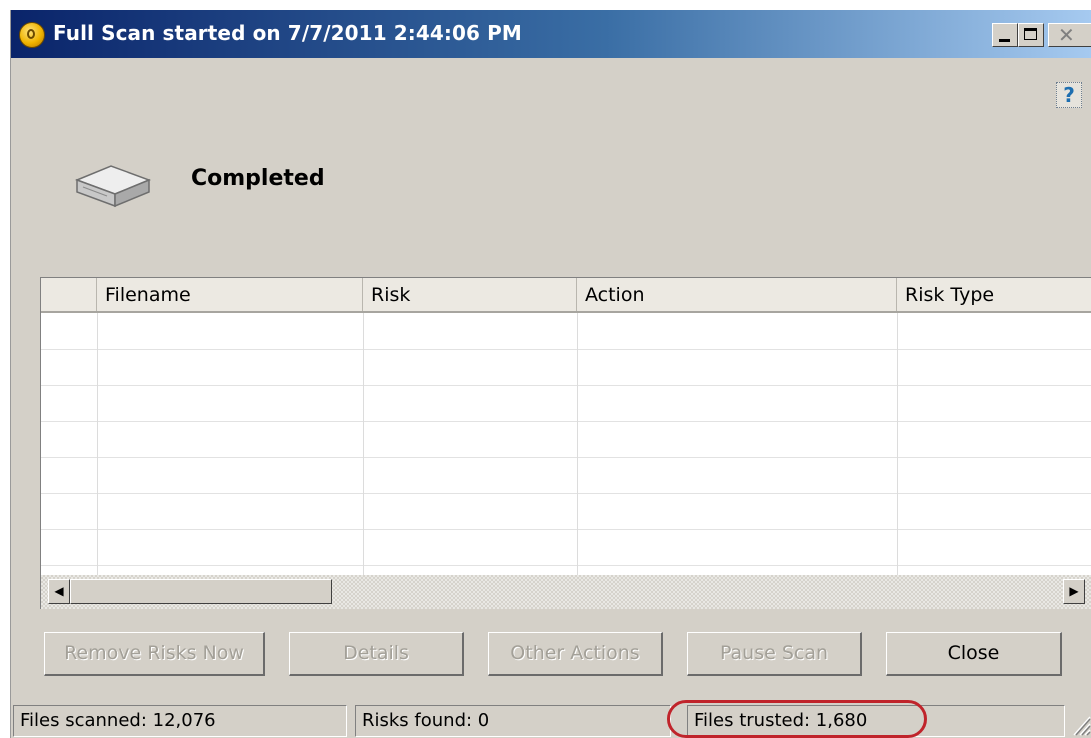 This screenshot has width=1091, height=738. I want to click on maximize-button, so click(1031, 35).